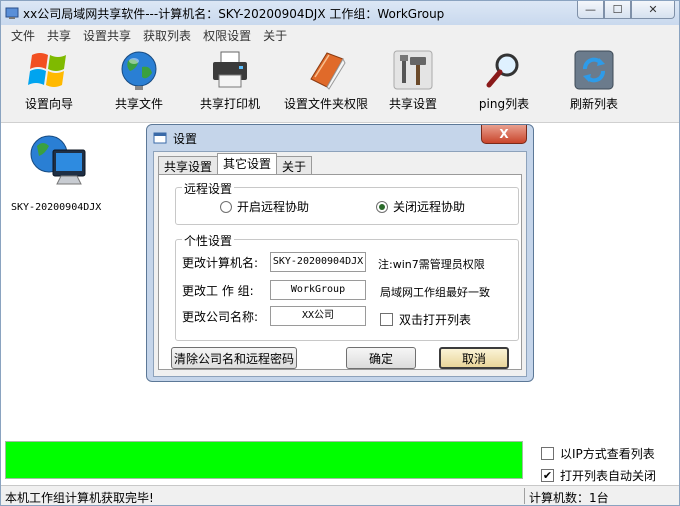  I want to click on windows-logo-icon, so click(47, 70).